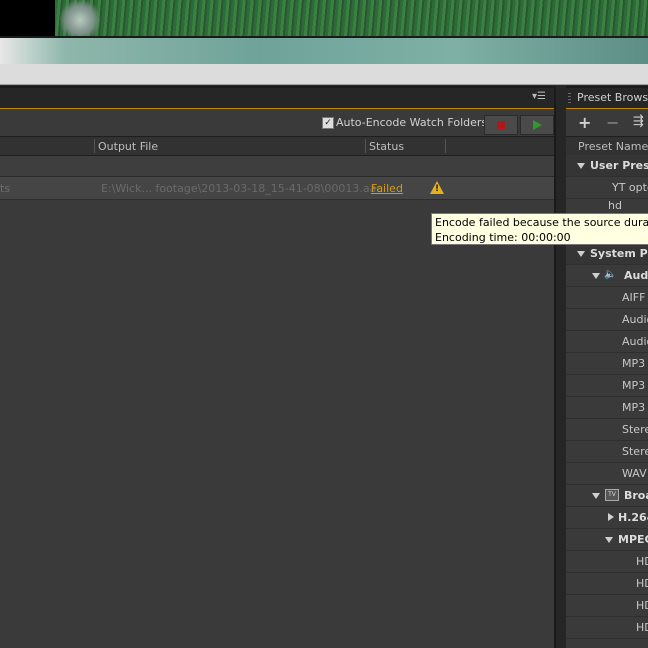 This screenshot has width=648, height=648. I want to click on preview-figure, so click(80, 20).